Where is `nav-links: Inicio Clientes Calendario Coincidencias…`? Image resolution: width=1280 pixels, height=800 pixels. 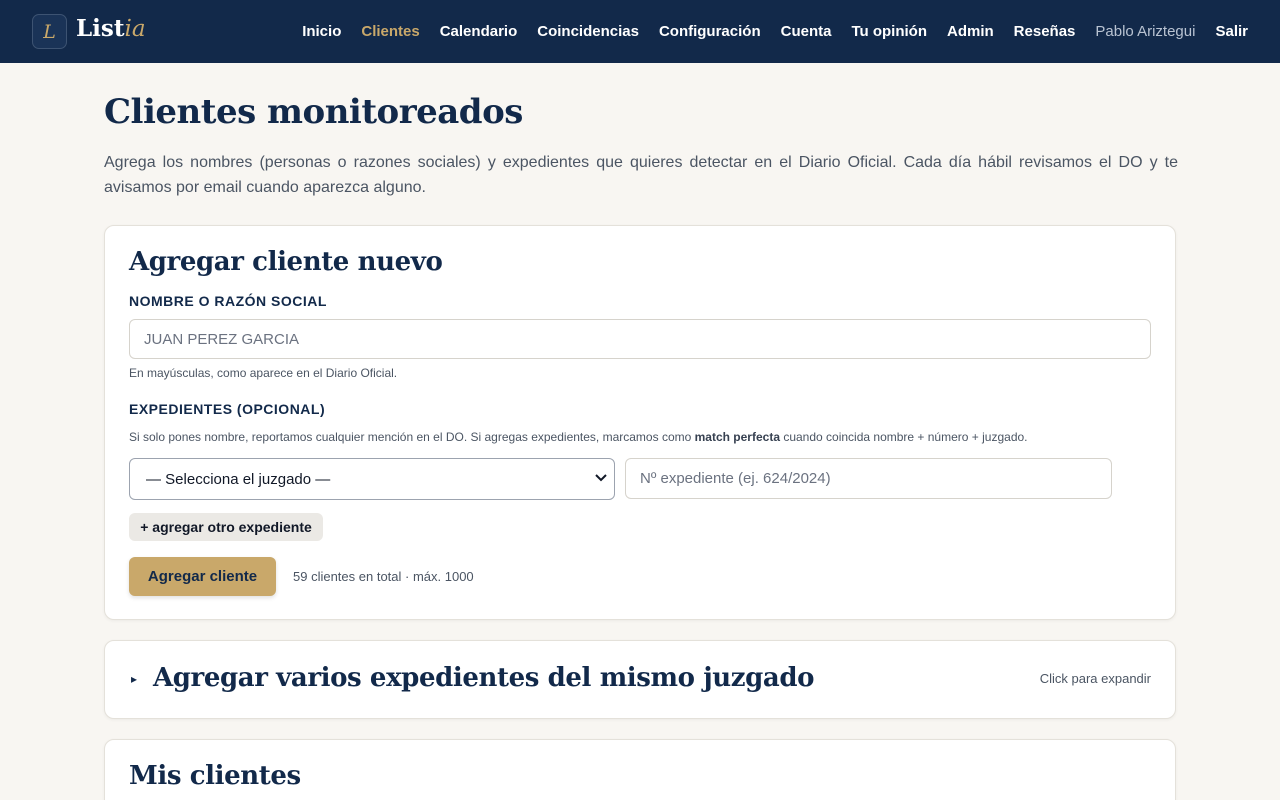 nav-links: Inicio Clientes Calendario Coincidencias… is located at coordinates (765, 31).